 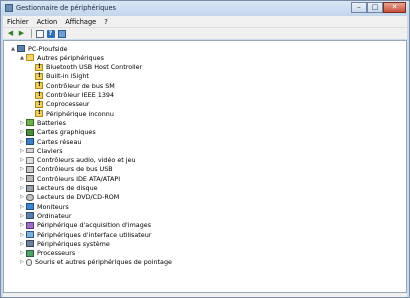 What do you see at coordinates (67, 188) in the screenshot?
I see `tree-node-label: Lecteurs de disque` at bounding box center [67, 188].